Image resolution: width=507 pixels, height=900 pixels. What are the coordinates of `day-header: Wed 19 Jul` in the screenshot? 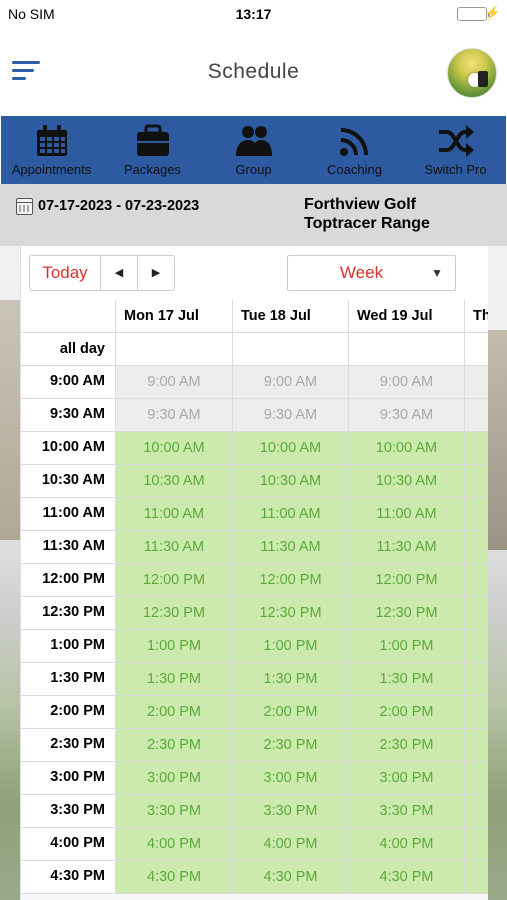 It's located at (407, 316).